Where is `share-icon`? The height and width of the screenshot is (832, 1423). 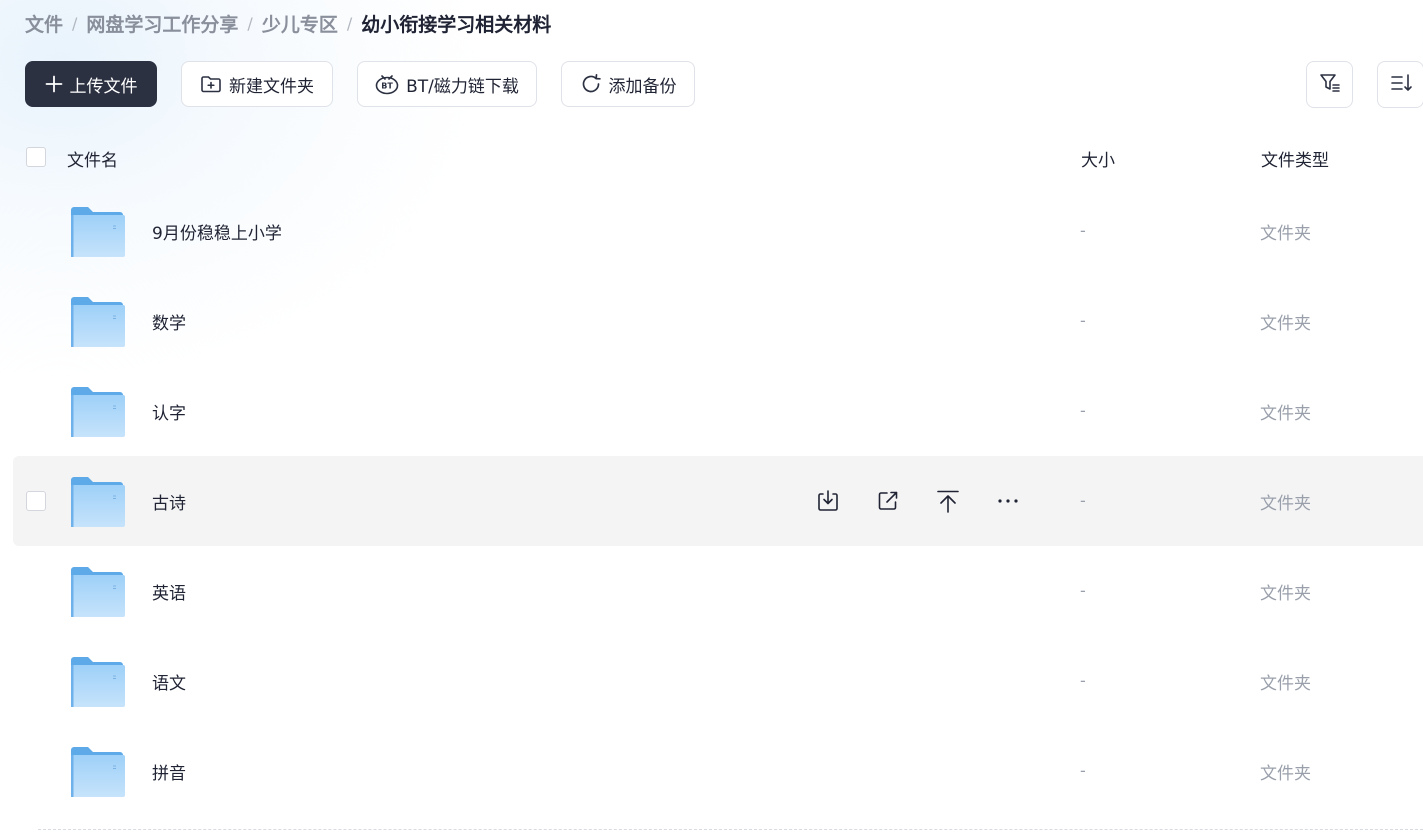
share-icon is located at coordinates (888, 501).